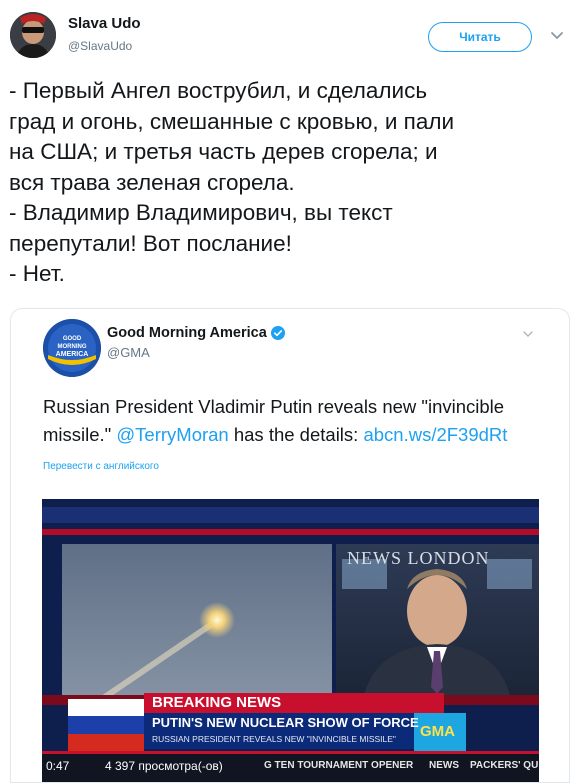 The height and width of the screenshot is (783, 580). What do you see at coordinates (480, 37) in the screenshot?
I see `follow-button: Читать` at bounding box center [480, 37].